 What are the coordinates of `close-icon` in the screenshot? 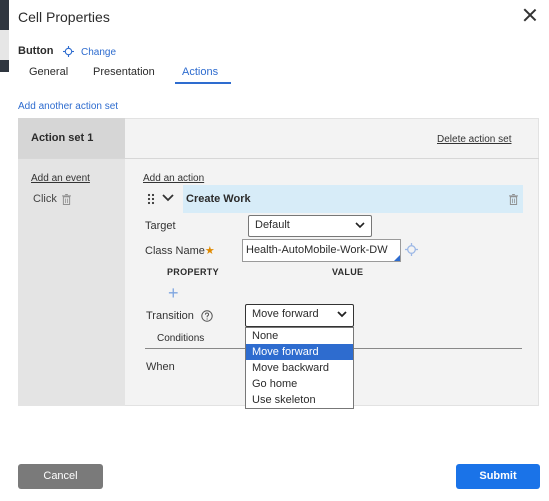 It's located at (530, 15).